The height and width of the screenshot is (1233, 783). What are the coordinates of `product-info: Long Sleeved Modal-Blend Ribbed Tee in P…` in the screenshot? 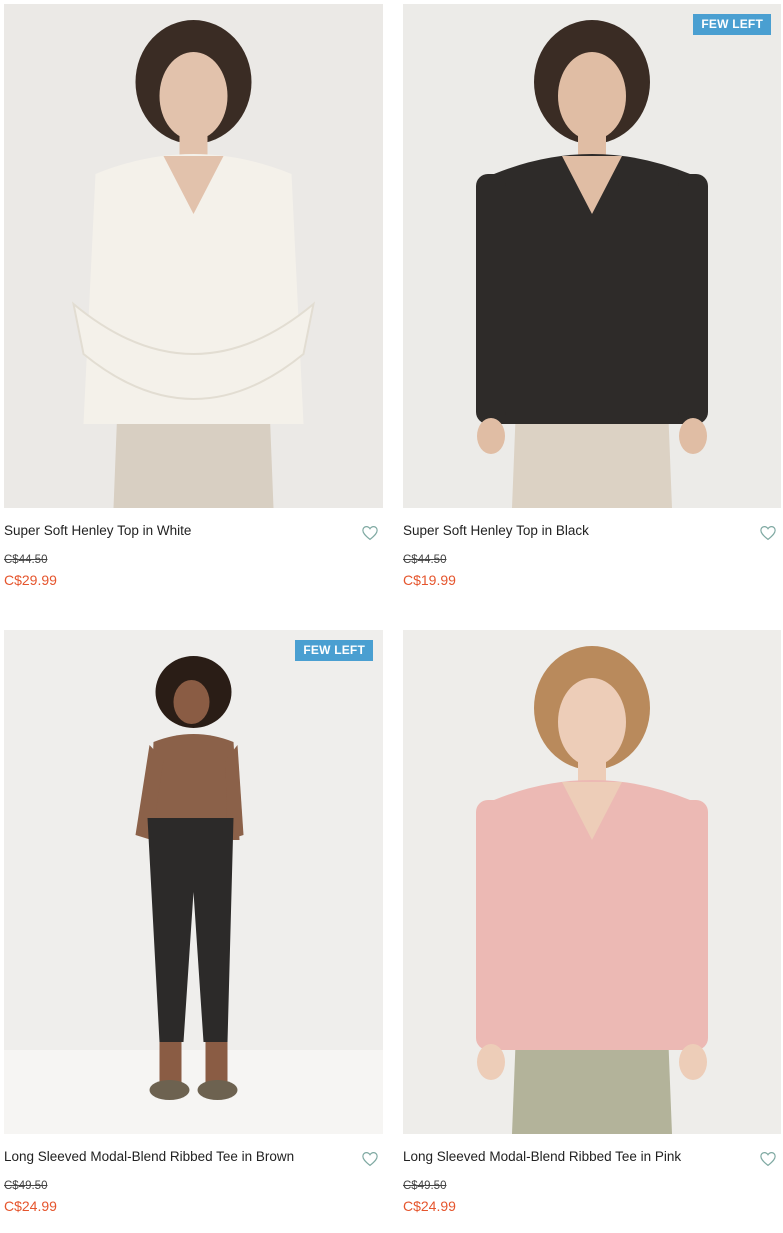 It's located at (592, 1174).